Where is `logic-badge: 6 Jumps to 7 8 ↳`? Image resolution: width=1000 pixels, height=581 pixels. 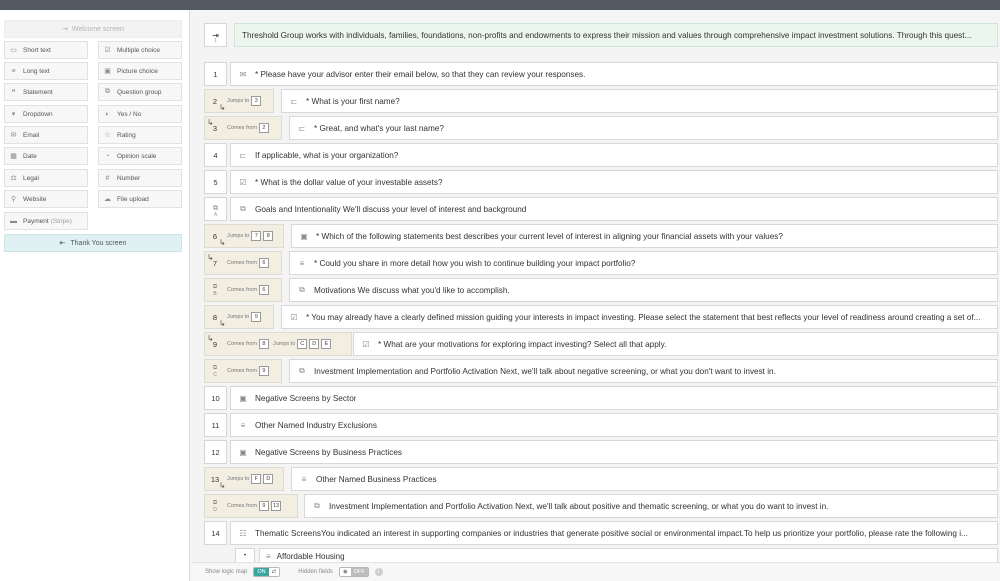
logic-badge: 6 Jumps to 7 8 ↳ is located at coordinates (244, 236).